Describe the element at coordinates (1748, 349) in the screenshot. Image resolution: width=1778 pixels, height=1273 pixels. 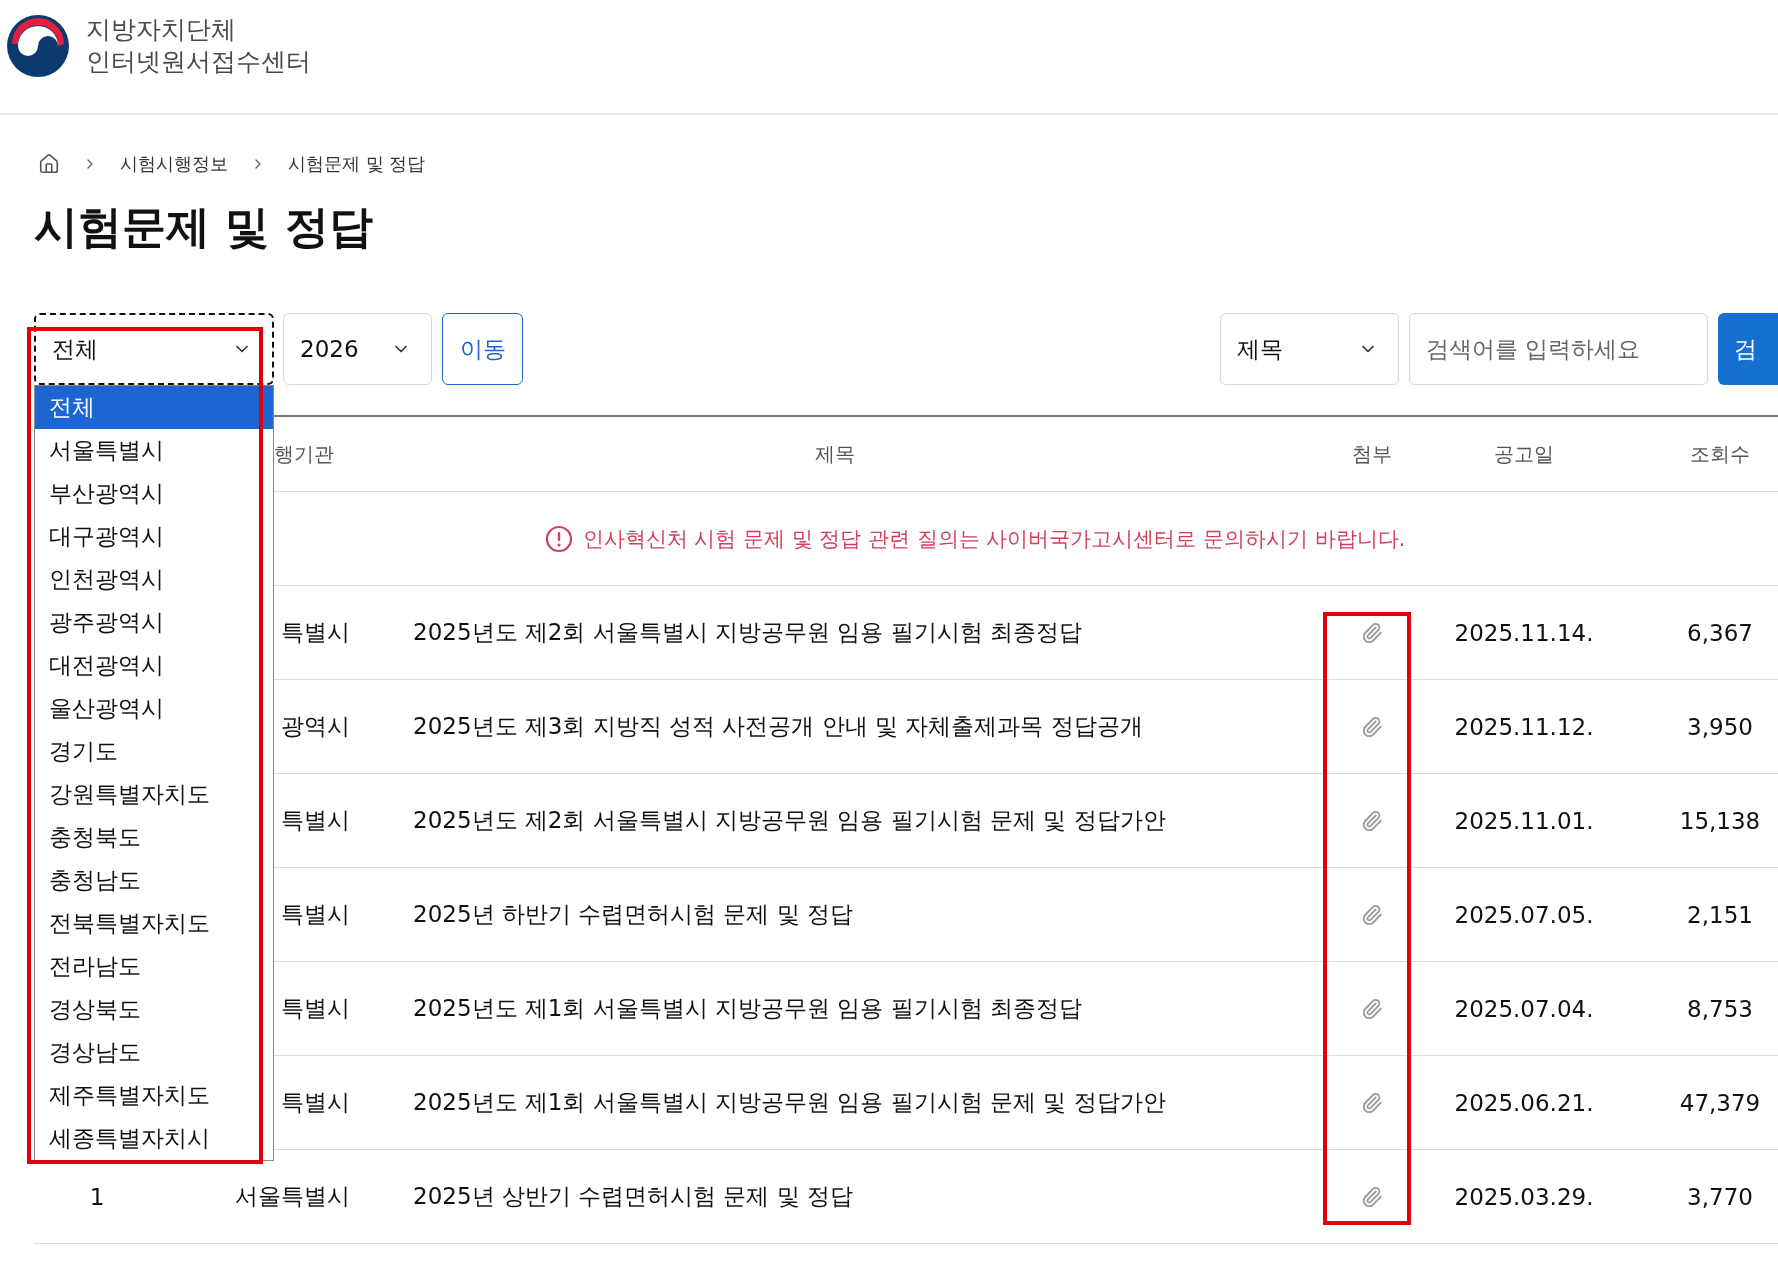
I see `search-button: 검` at that location.